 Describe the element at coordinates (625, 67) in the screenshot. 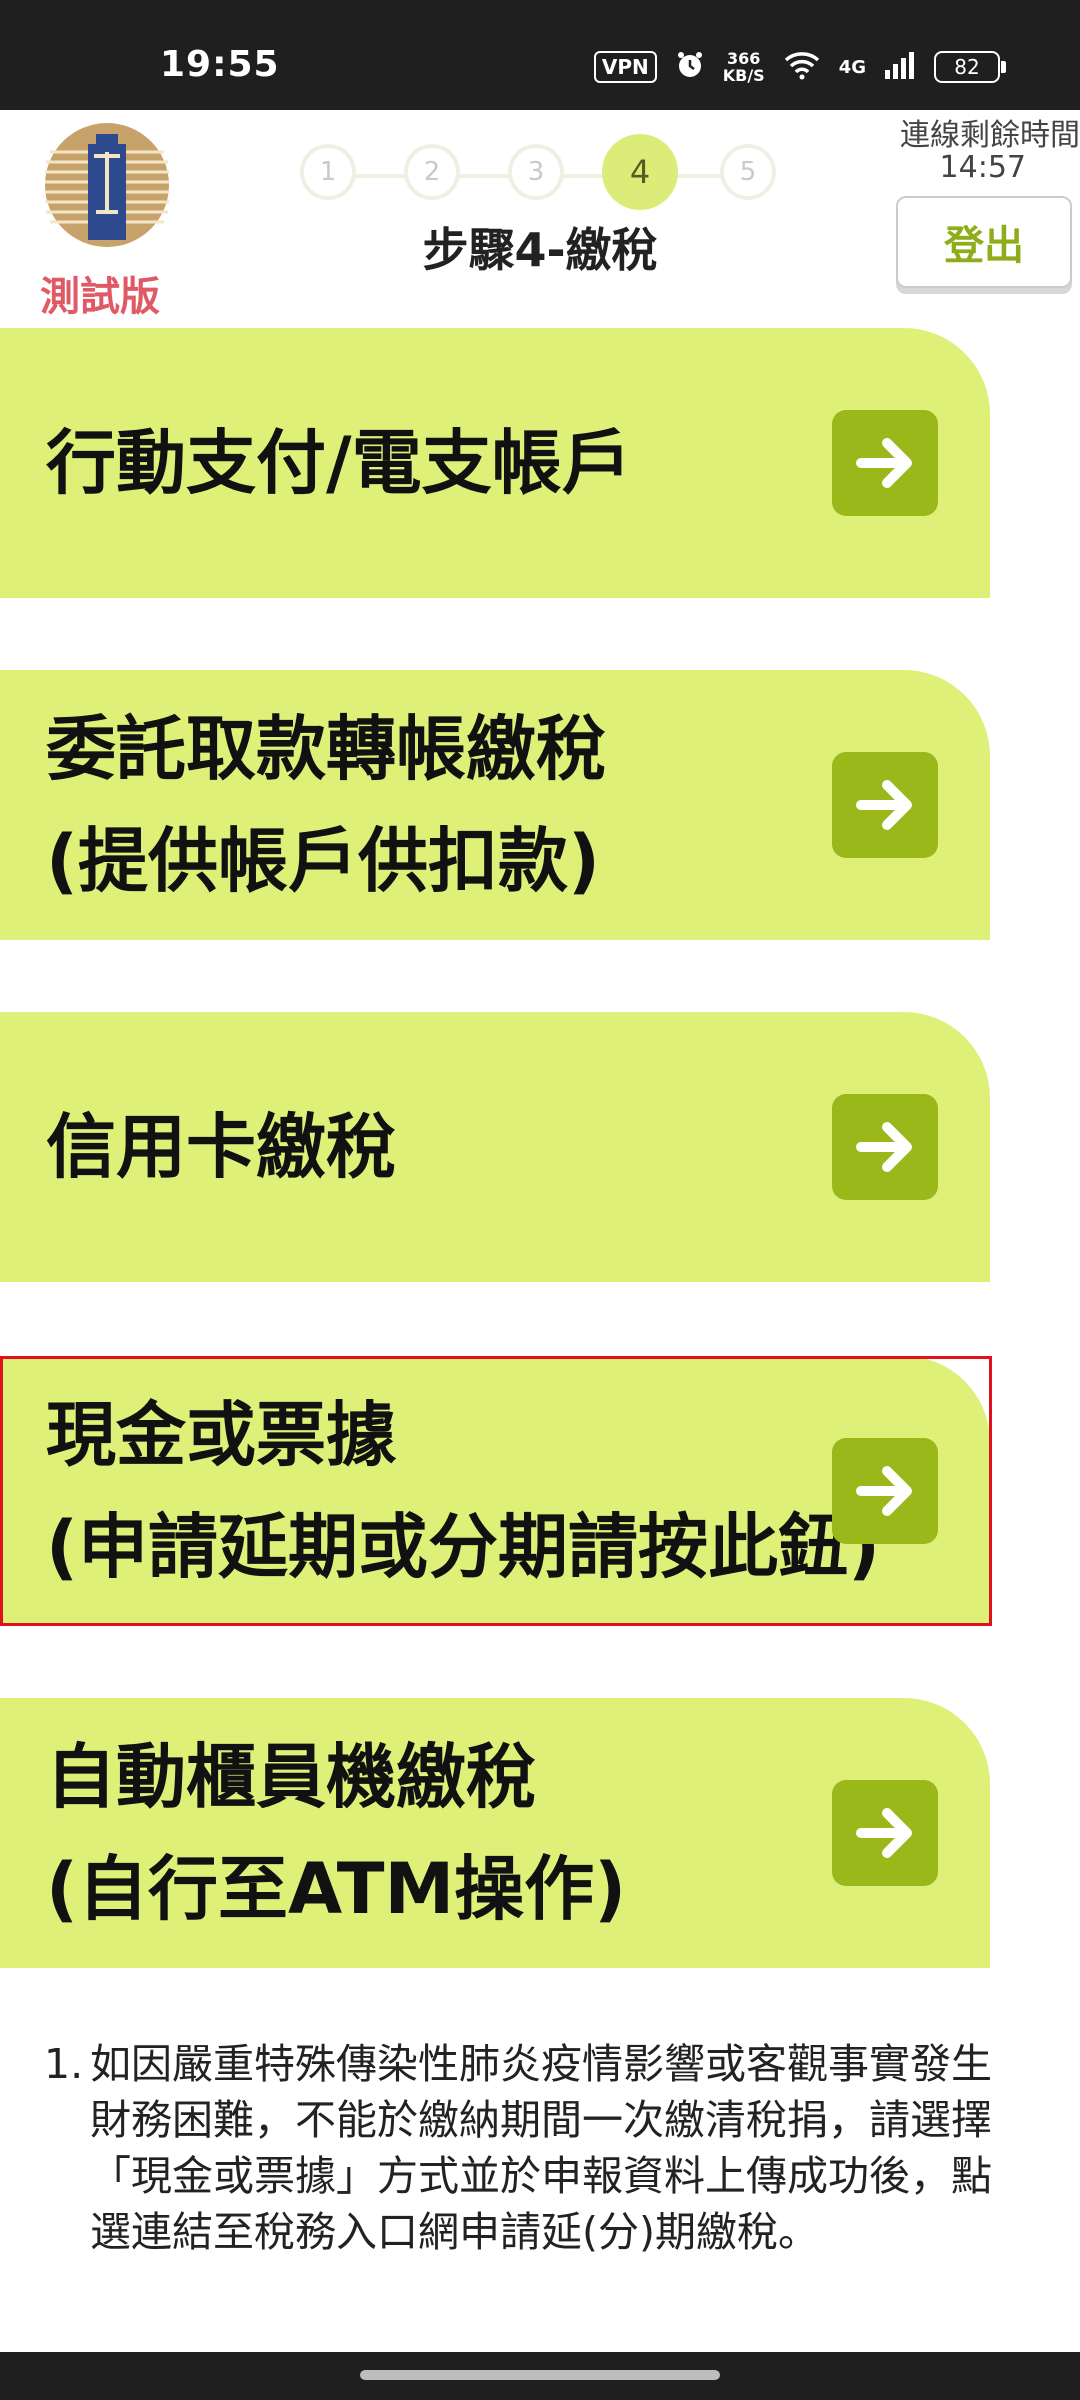

I see `vpn-icon: VPN` at that location.